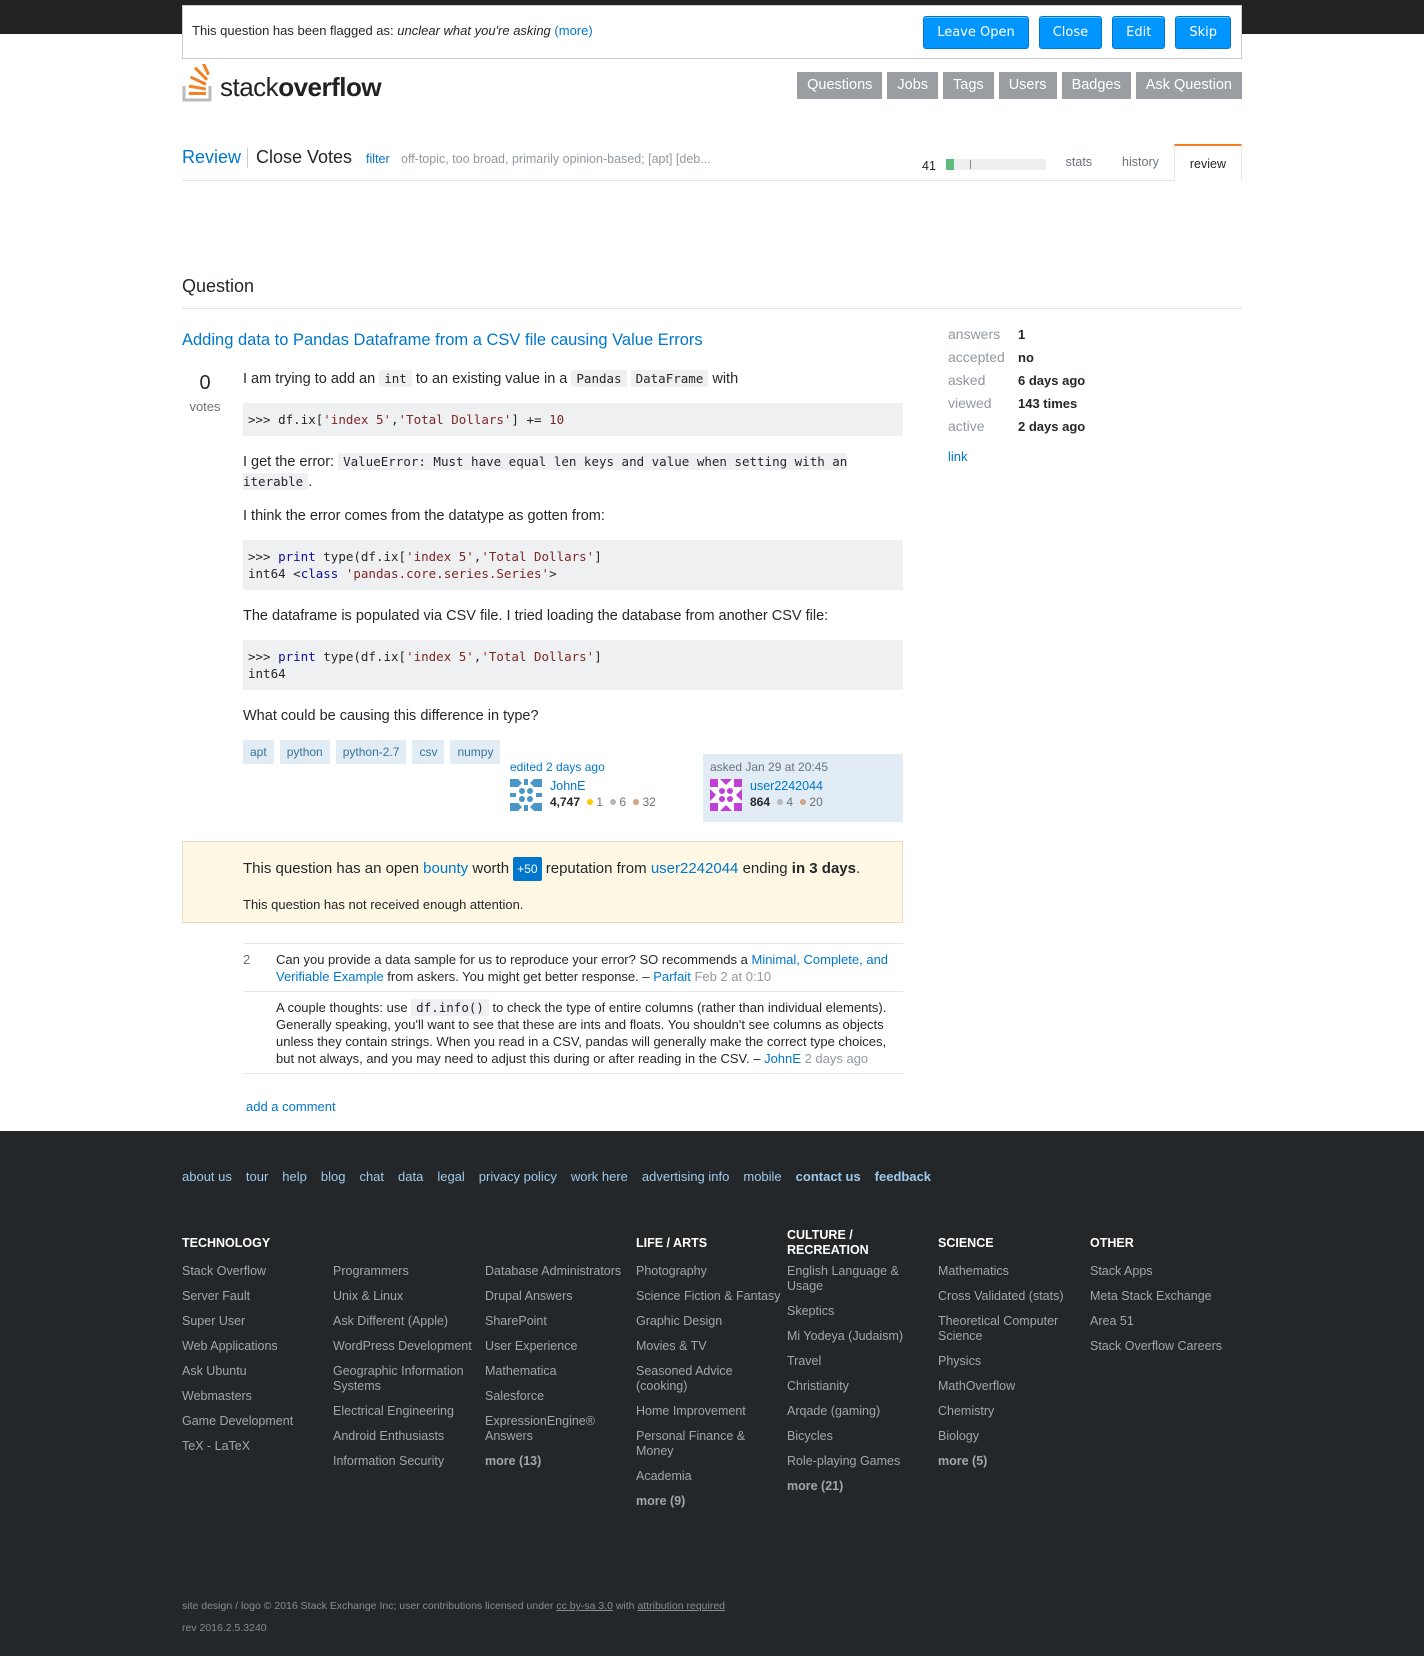 This screenshot has height=1656, width=1424. Describe the element at coordinates (257, 1396) in the screenshot. I see `footer-site-link: Webmasters` at that location.